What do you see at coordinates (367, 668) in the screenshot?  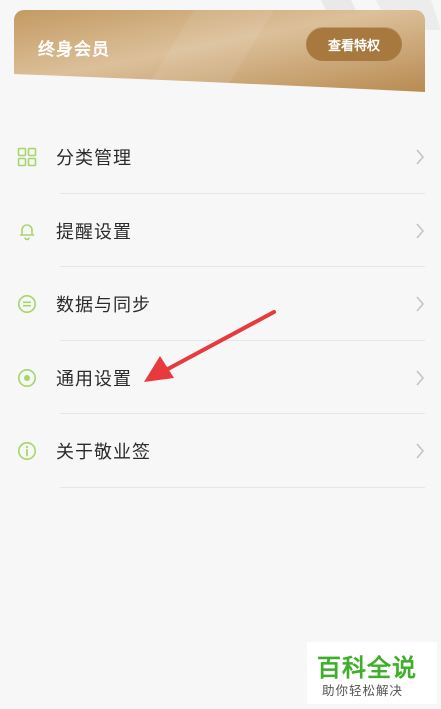 I see `watermark-brand: 百科全说` at bounding box center [367, 668].